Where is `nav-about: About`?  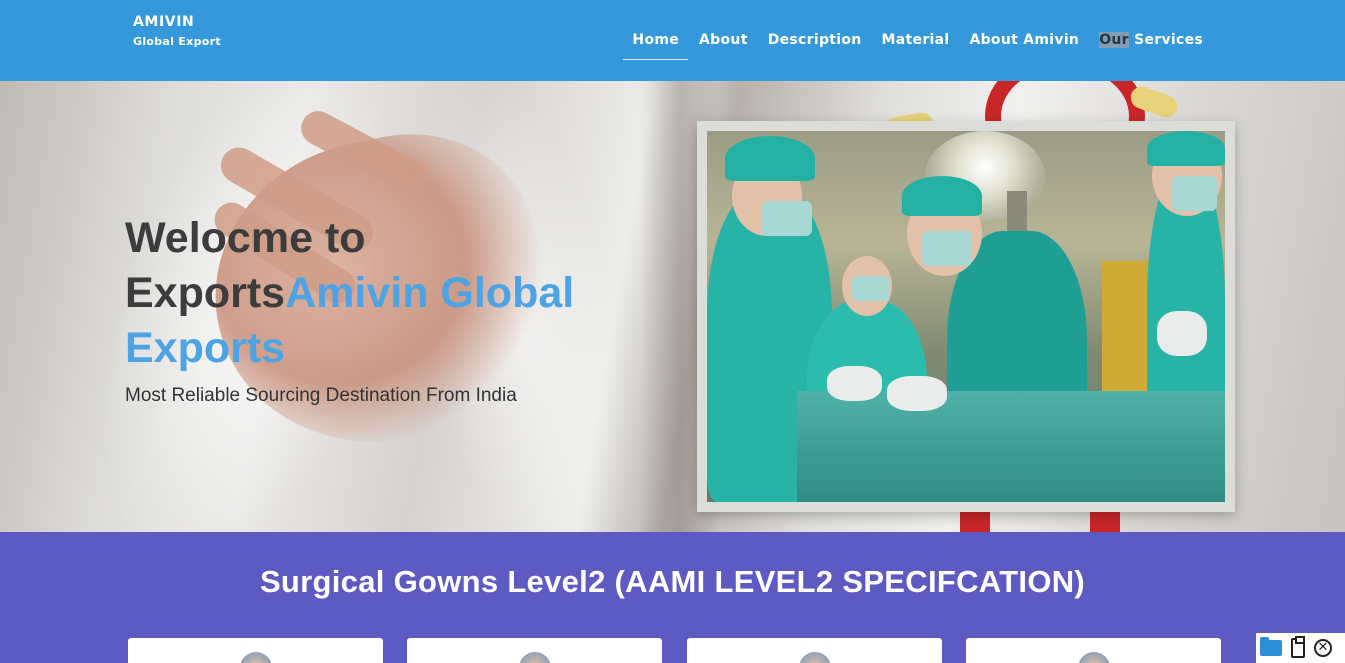
nav-about: About is located at coordinates (723, 40).